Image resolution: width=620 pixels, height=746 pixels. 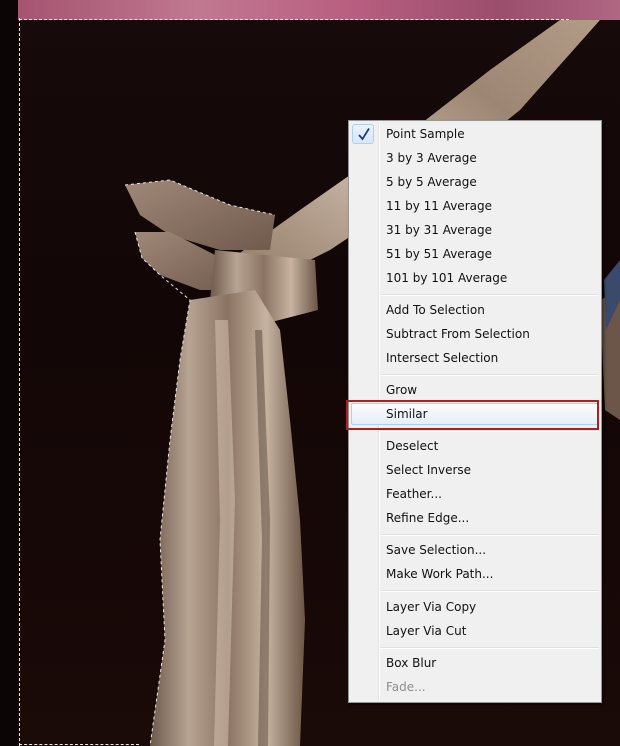 I want to click on menu-item-5-by-5-average: 5 by 5 Average, so click(x=475, y=182).